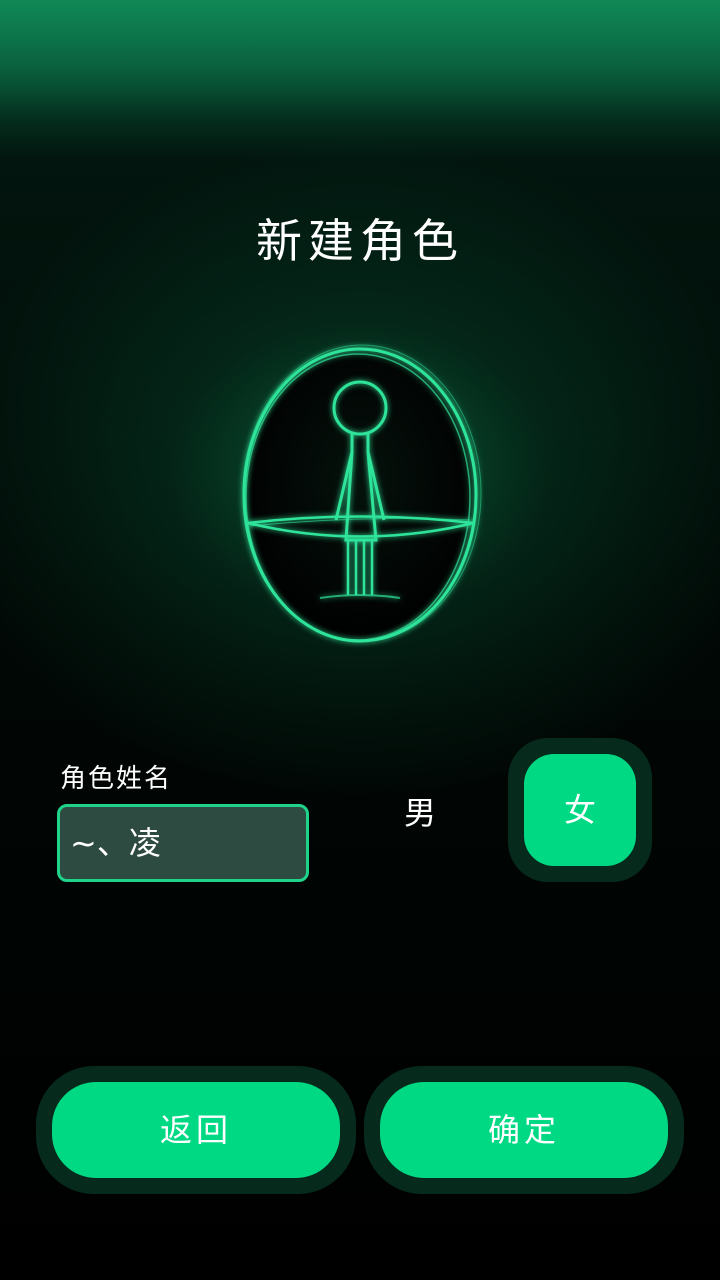 The height and width of the screenshot is (1280, 720). I want to click on top-glow, so click(360, 60).